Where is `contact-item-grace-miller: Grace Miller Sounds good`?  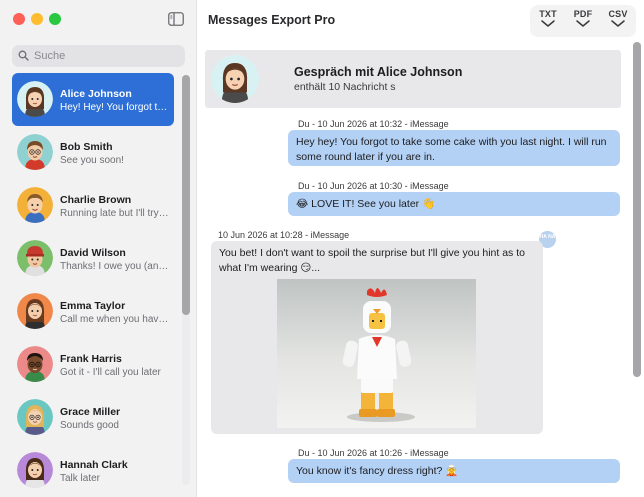 contact-item-grace-miller: Grace Miller Sounds good is located at coordinates (93, 417).